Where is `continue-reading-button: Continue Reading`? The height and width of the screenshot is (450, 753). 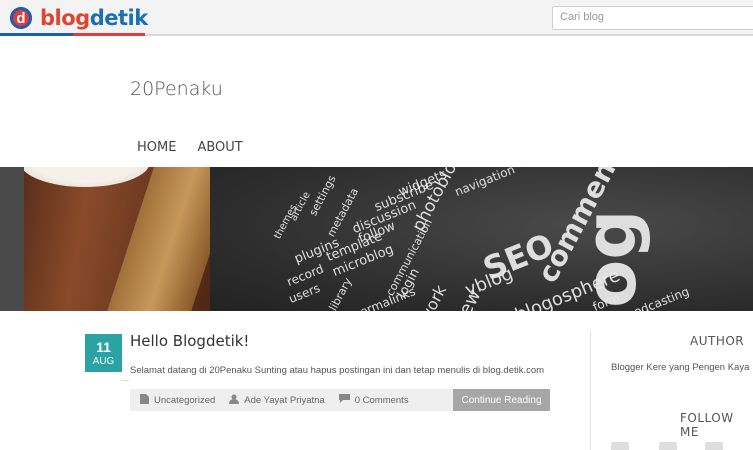
continue-reading-button: Continue Reading is located at coordinates (501, 400).